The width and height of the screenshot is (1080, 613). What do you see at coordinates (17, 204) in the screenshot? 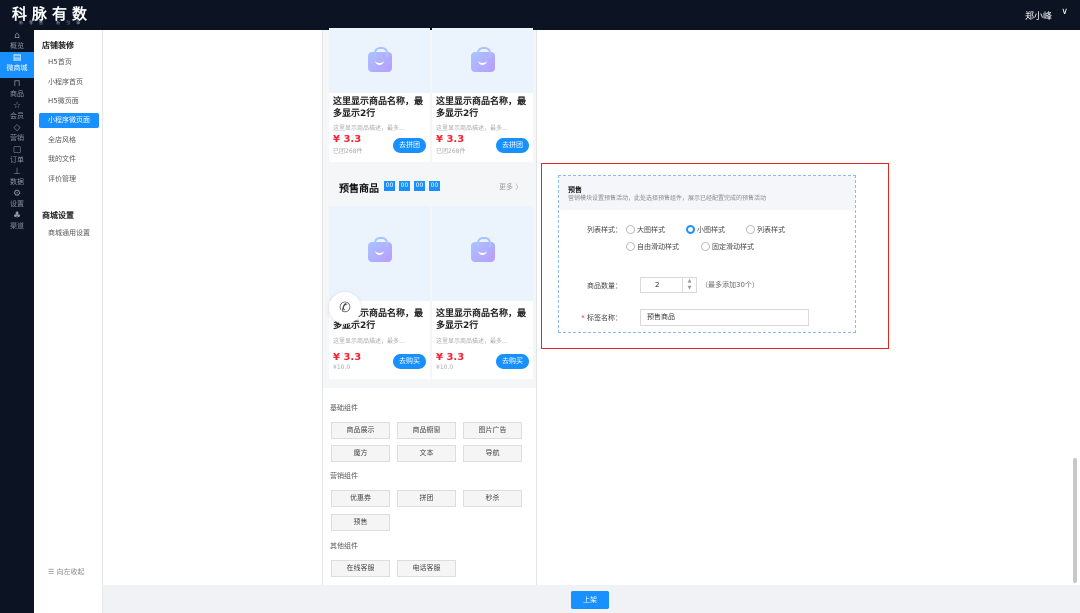
I see `nav-label: 设置` at bounding box center [17, 204].